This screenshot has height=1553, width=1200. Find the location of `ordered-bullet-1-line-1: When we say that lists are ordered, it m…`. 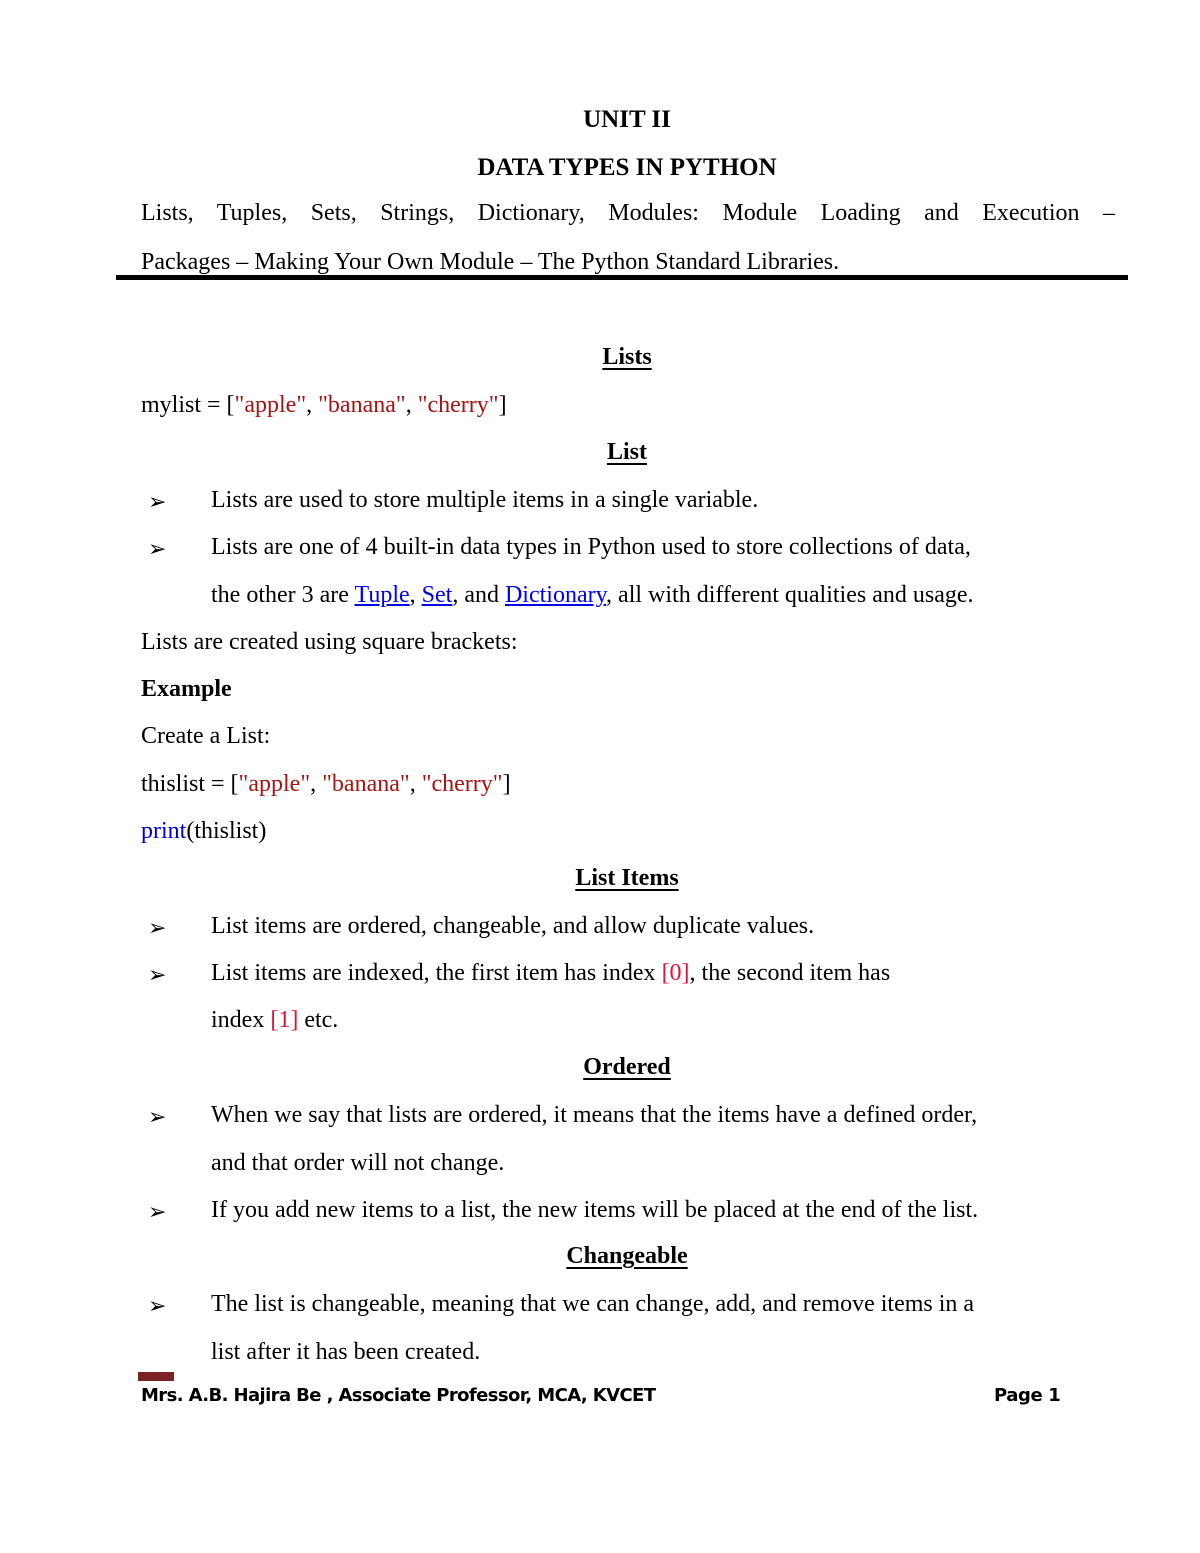

ordered-bullet-1-line-1: When we say that lists are ordered, it m… is located at coordinates (594, 1115).